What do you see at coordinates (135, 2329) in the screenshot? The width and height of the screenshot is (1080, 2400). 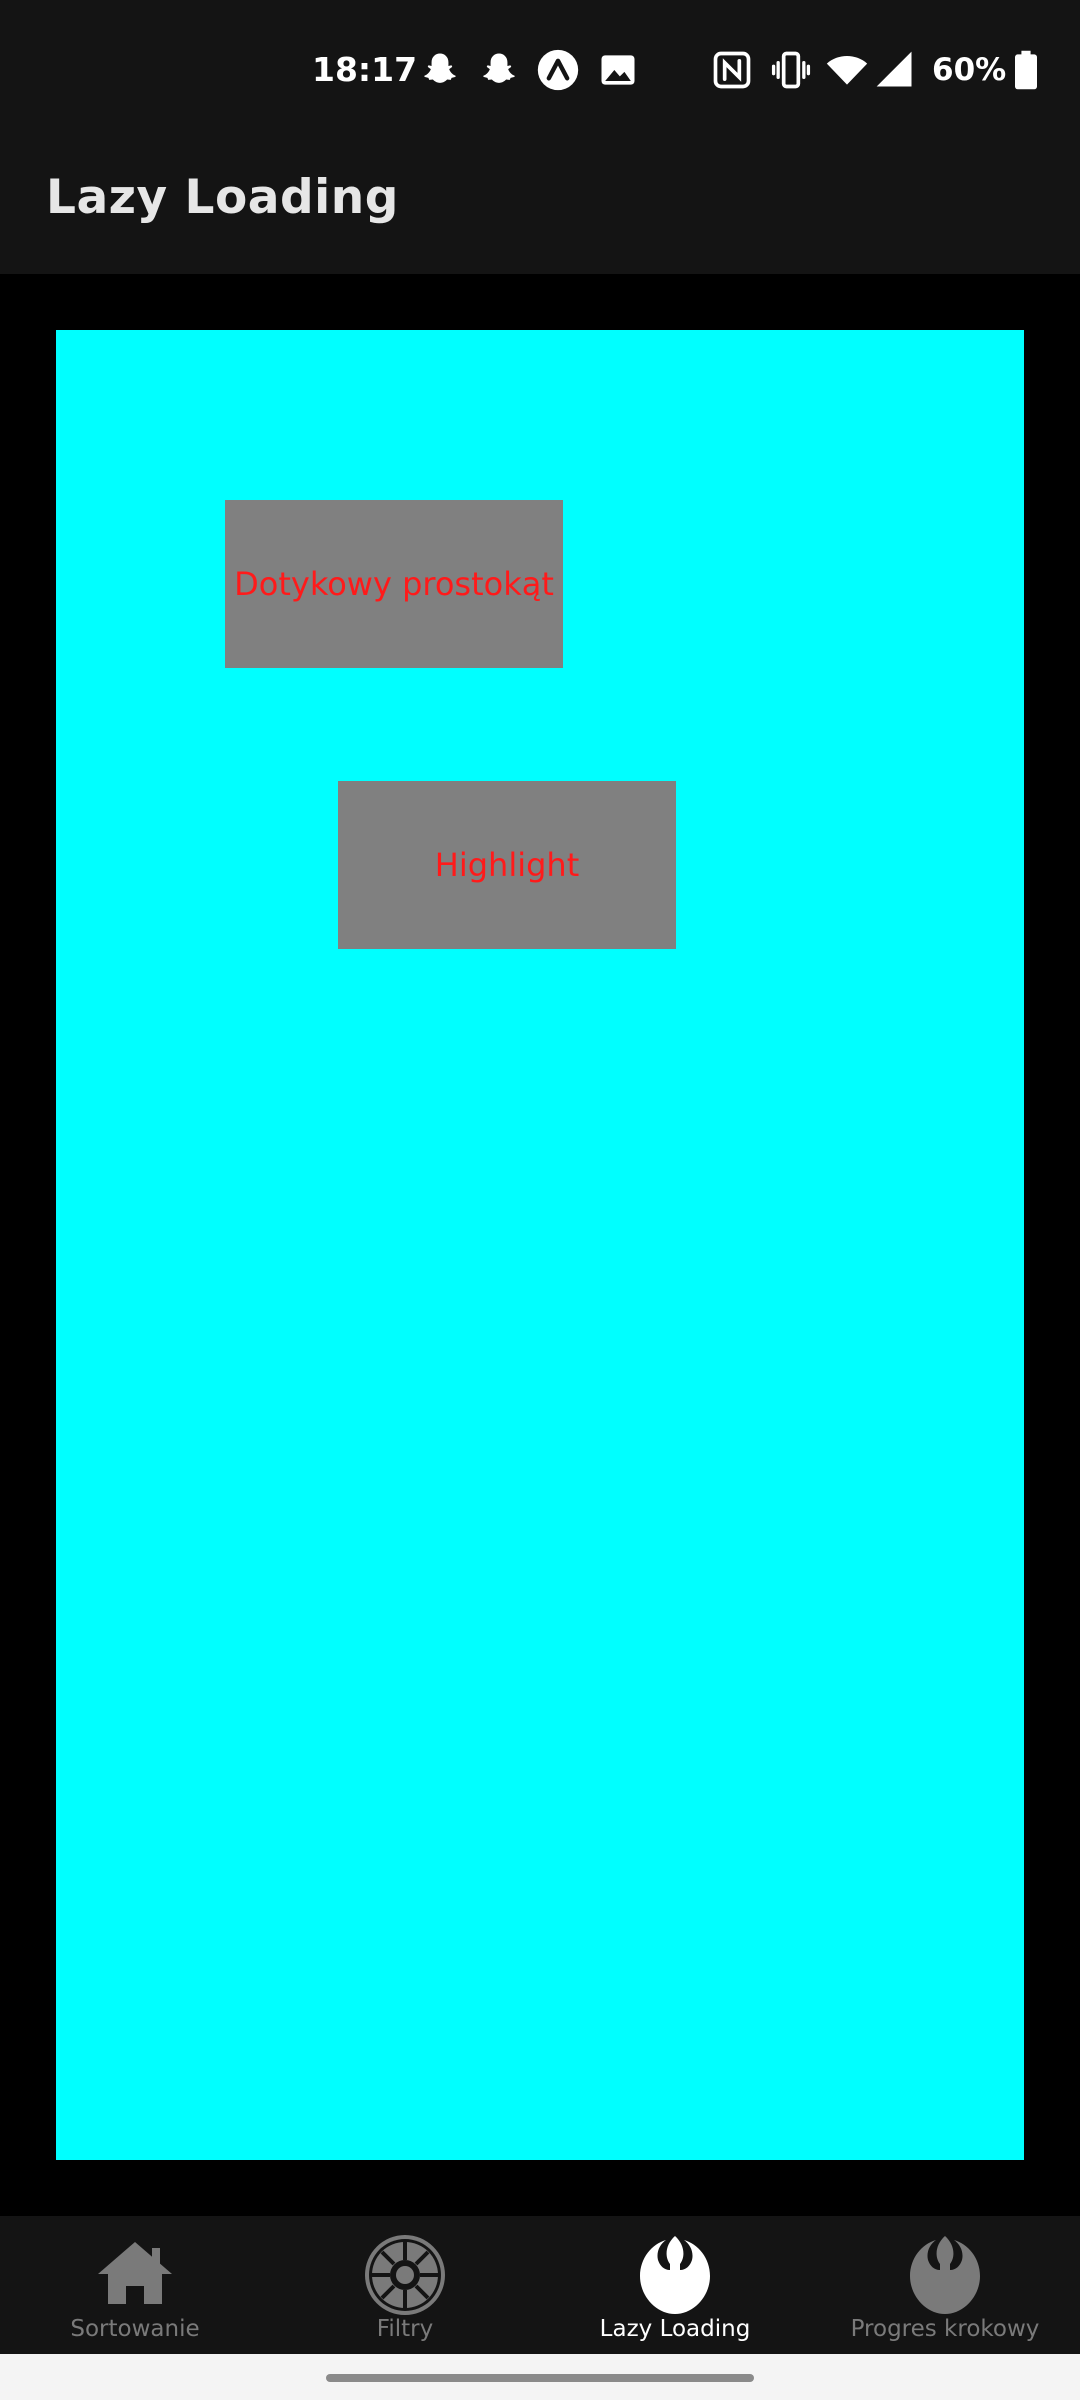 I see `tab-sortowanie-label: Sortowanie` at bounding box center [135, 2329].